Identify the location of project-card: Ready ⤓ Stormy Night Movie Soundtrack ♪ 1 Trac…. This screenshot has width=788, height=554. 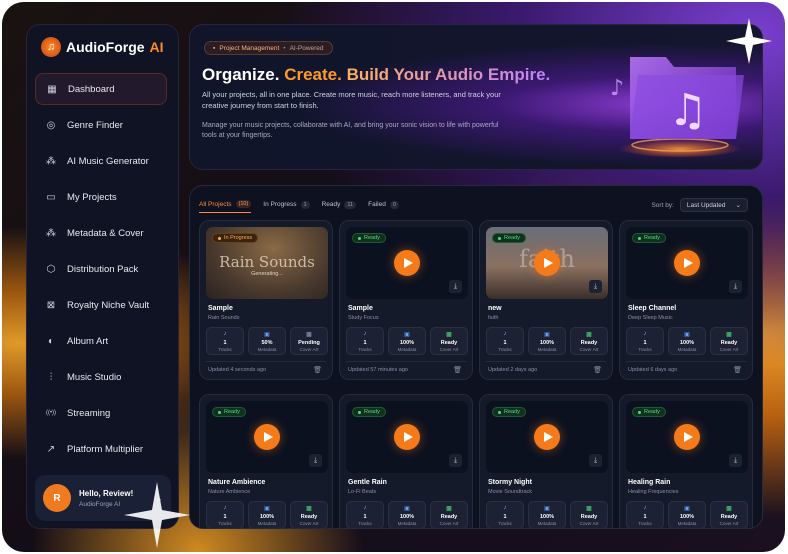
(546, 461).